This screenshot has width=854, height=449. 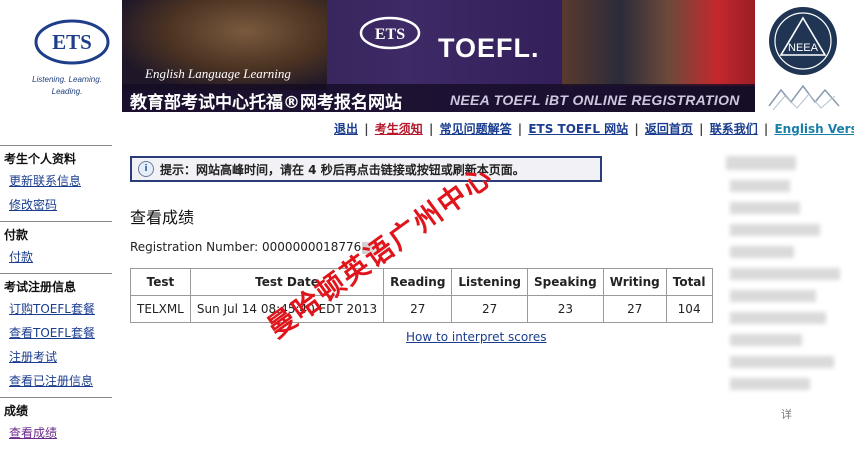 What do you see at coordinates (786, 414) in the screenshot?
I see `blurred-panel-tail: 详` at bounding box center [786, 414].